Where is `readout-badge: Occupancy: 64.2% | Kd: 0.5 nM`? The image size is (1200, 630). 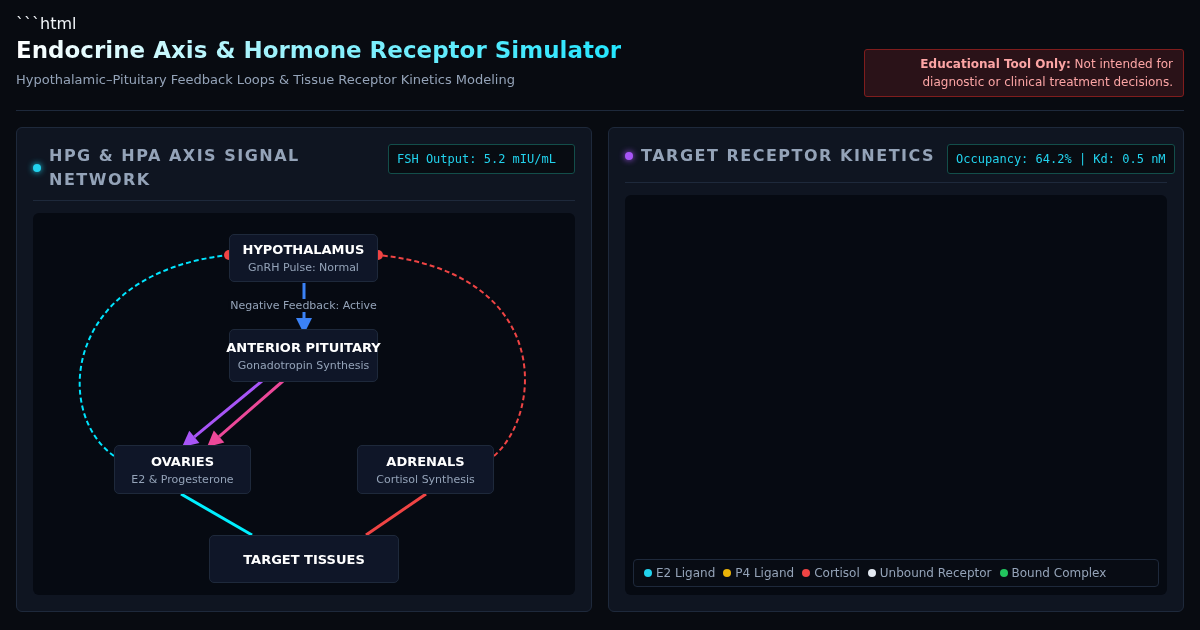
readout-badge: Occupancy: 64.2% | Kd: 0.5 nM is located at coordinates (1061, 159).